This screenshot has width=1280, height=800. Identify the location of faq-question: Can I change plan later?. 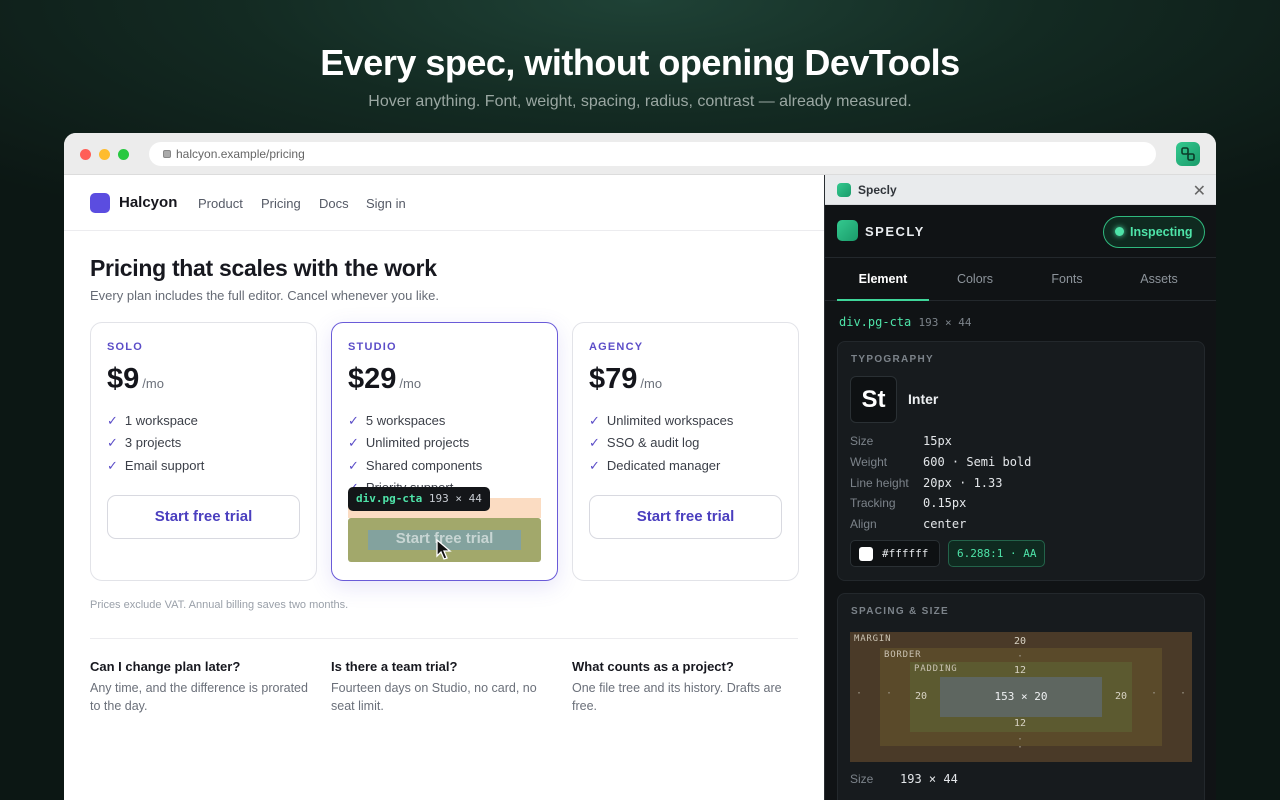
(165, 666).